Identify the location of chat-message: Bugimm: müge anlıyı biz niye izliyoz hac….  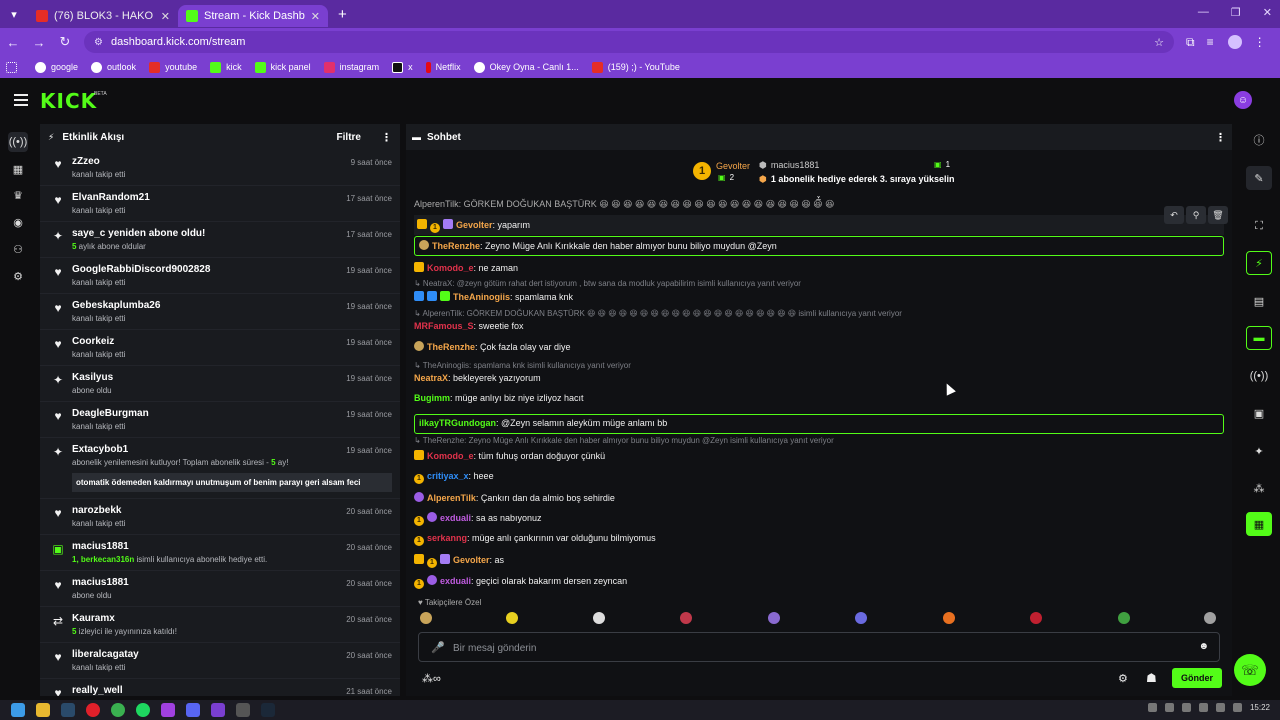
(819, 398).